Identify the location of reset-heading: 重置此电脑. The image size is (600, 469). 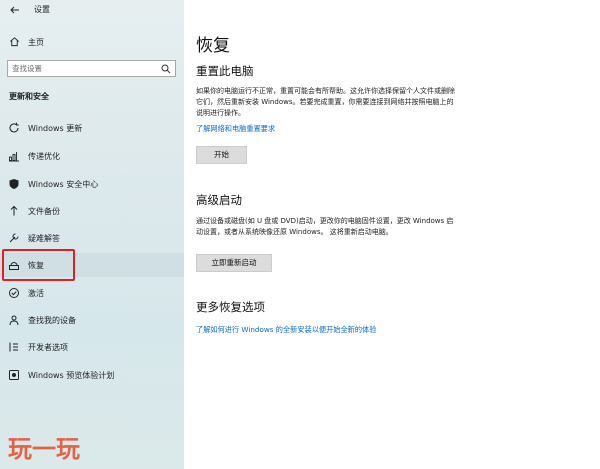
(225, 71).